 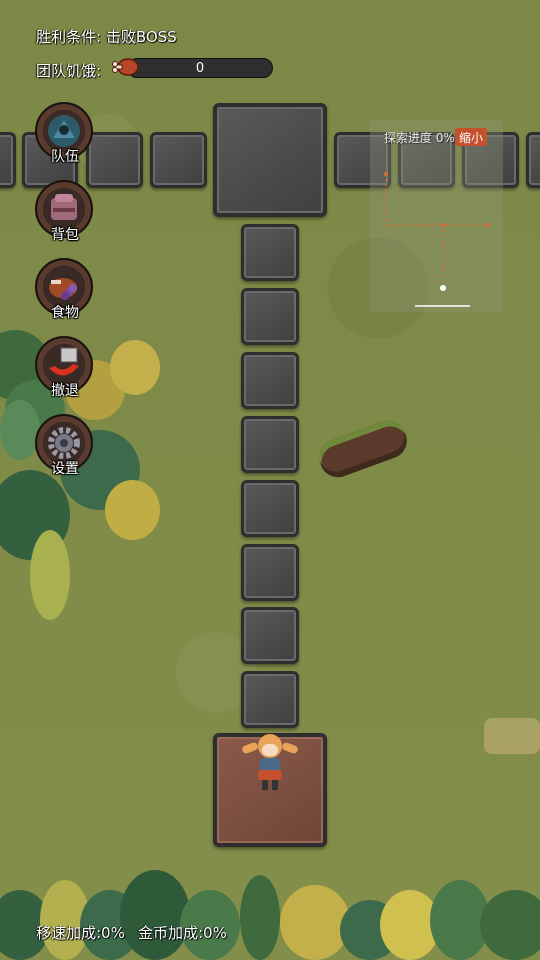 I want to click on menu-retreat-button: 撤退, so click(x=65, y=369).